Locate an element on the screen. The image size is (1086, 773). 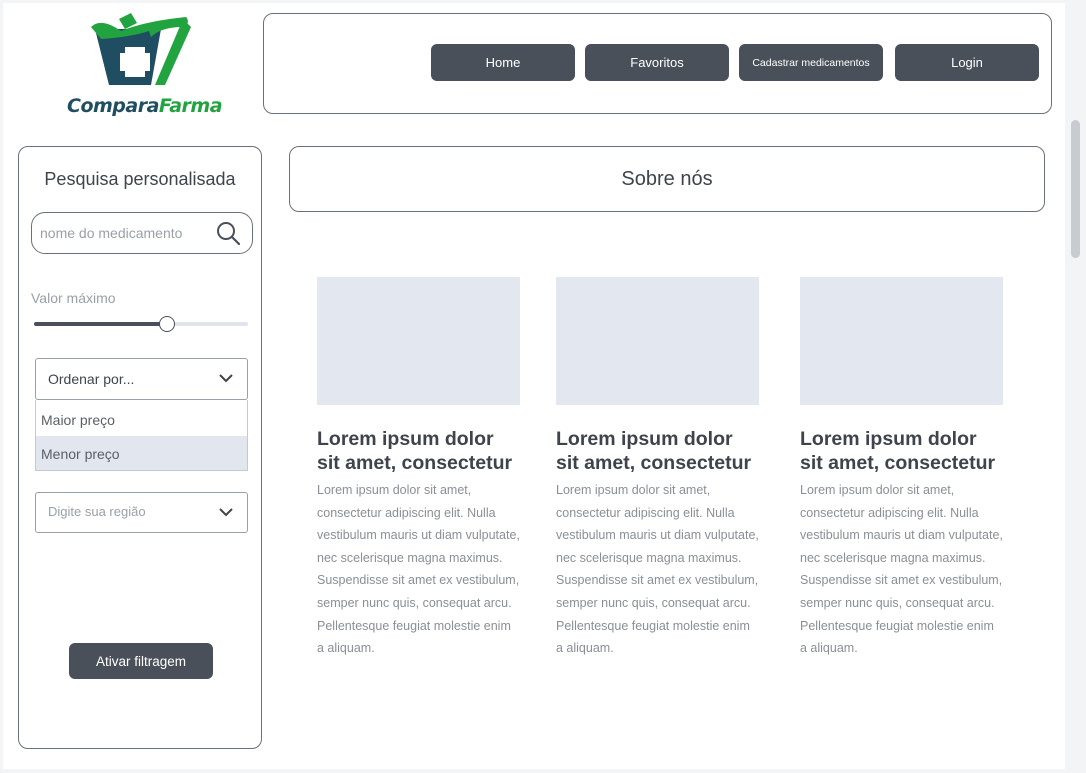
nav-favoritos-button: Favoritos is located at coordinates (657, 62).